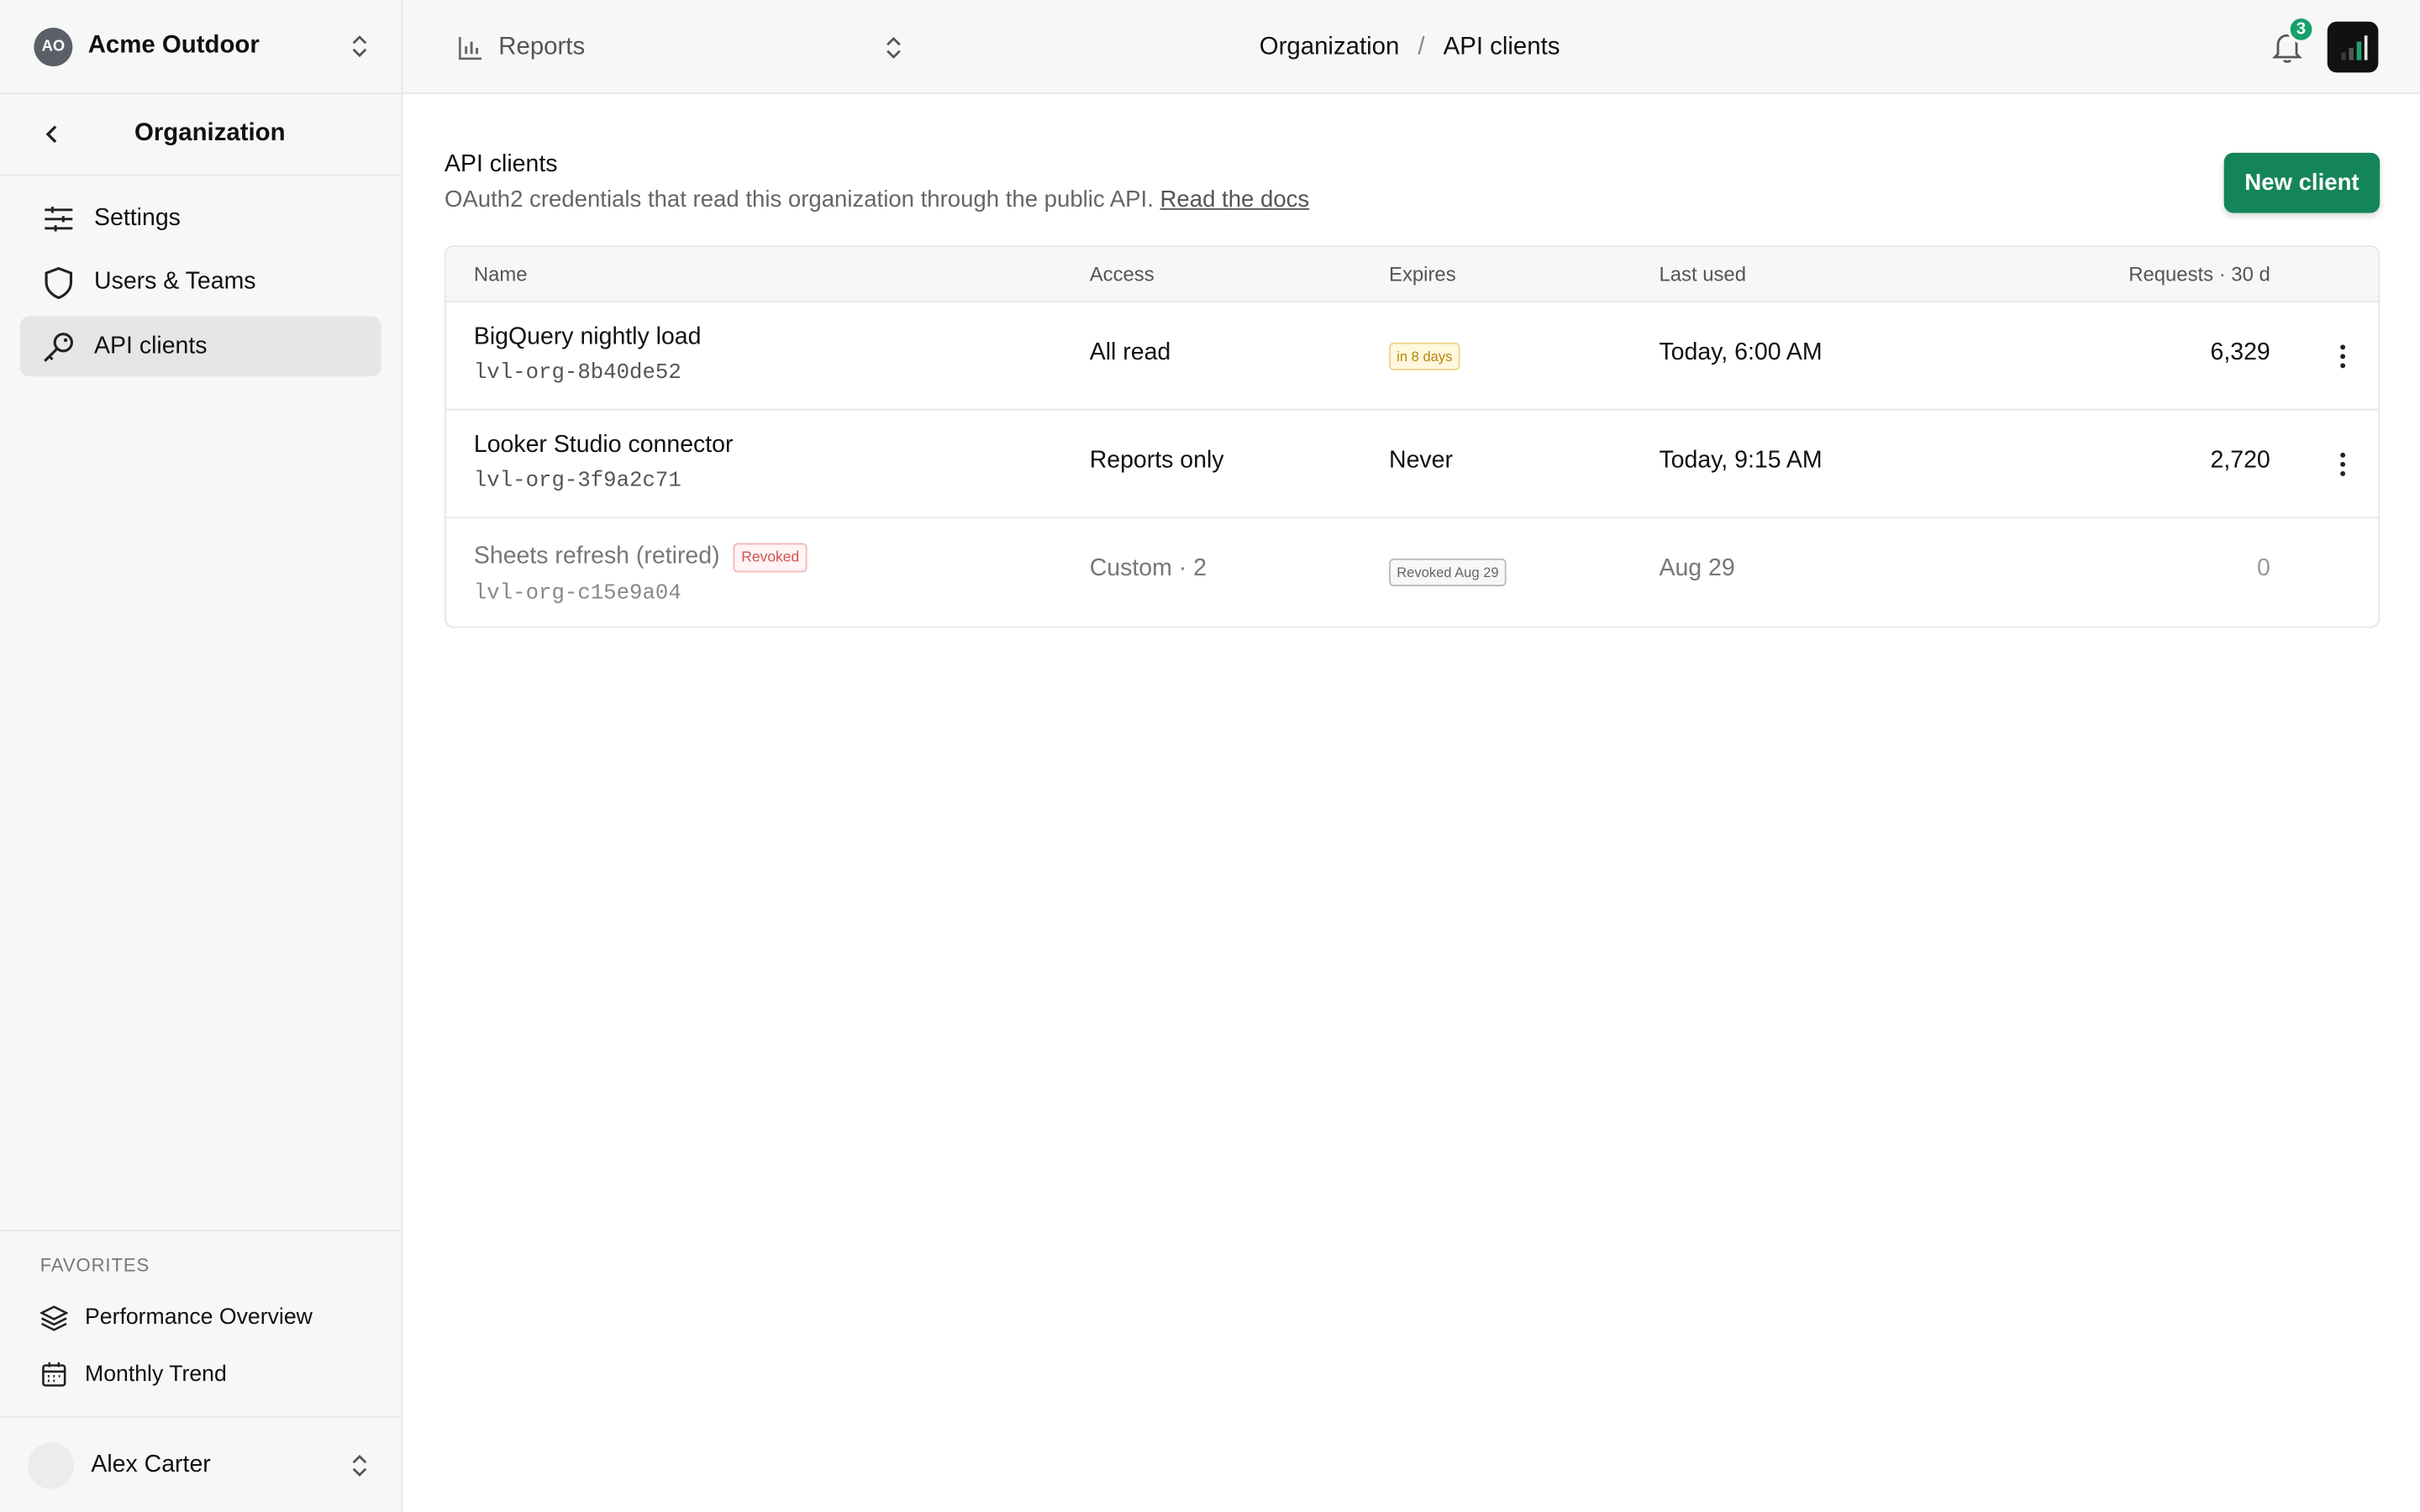 The image size is (2420, 1512). Describe the element at coordinates (2199, 274) in the screenshot. I see `column-header-requests: Requests · 30 d` at that location.